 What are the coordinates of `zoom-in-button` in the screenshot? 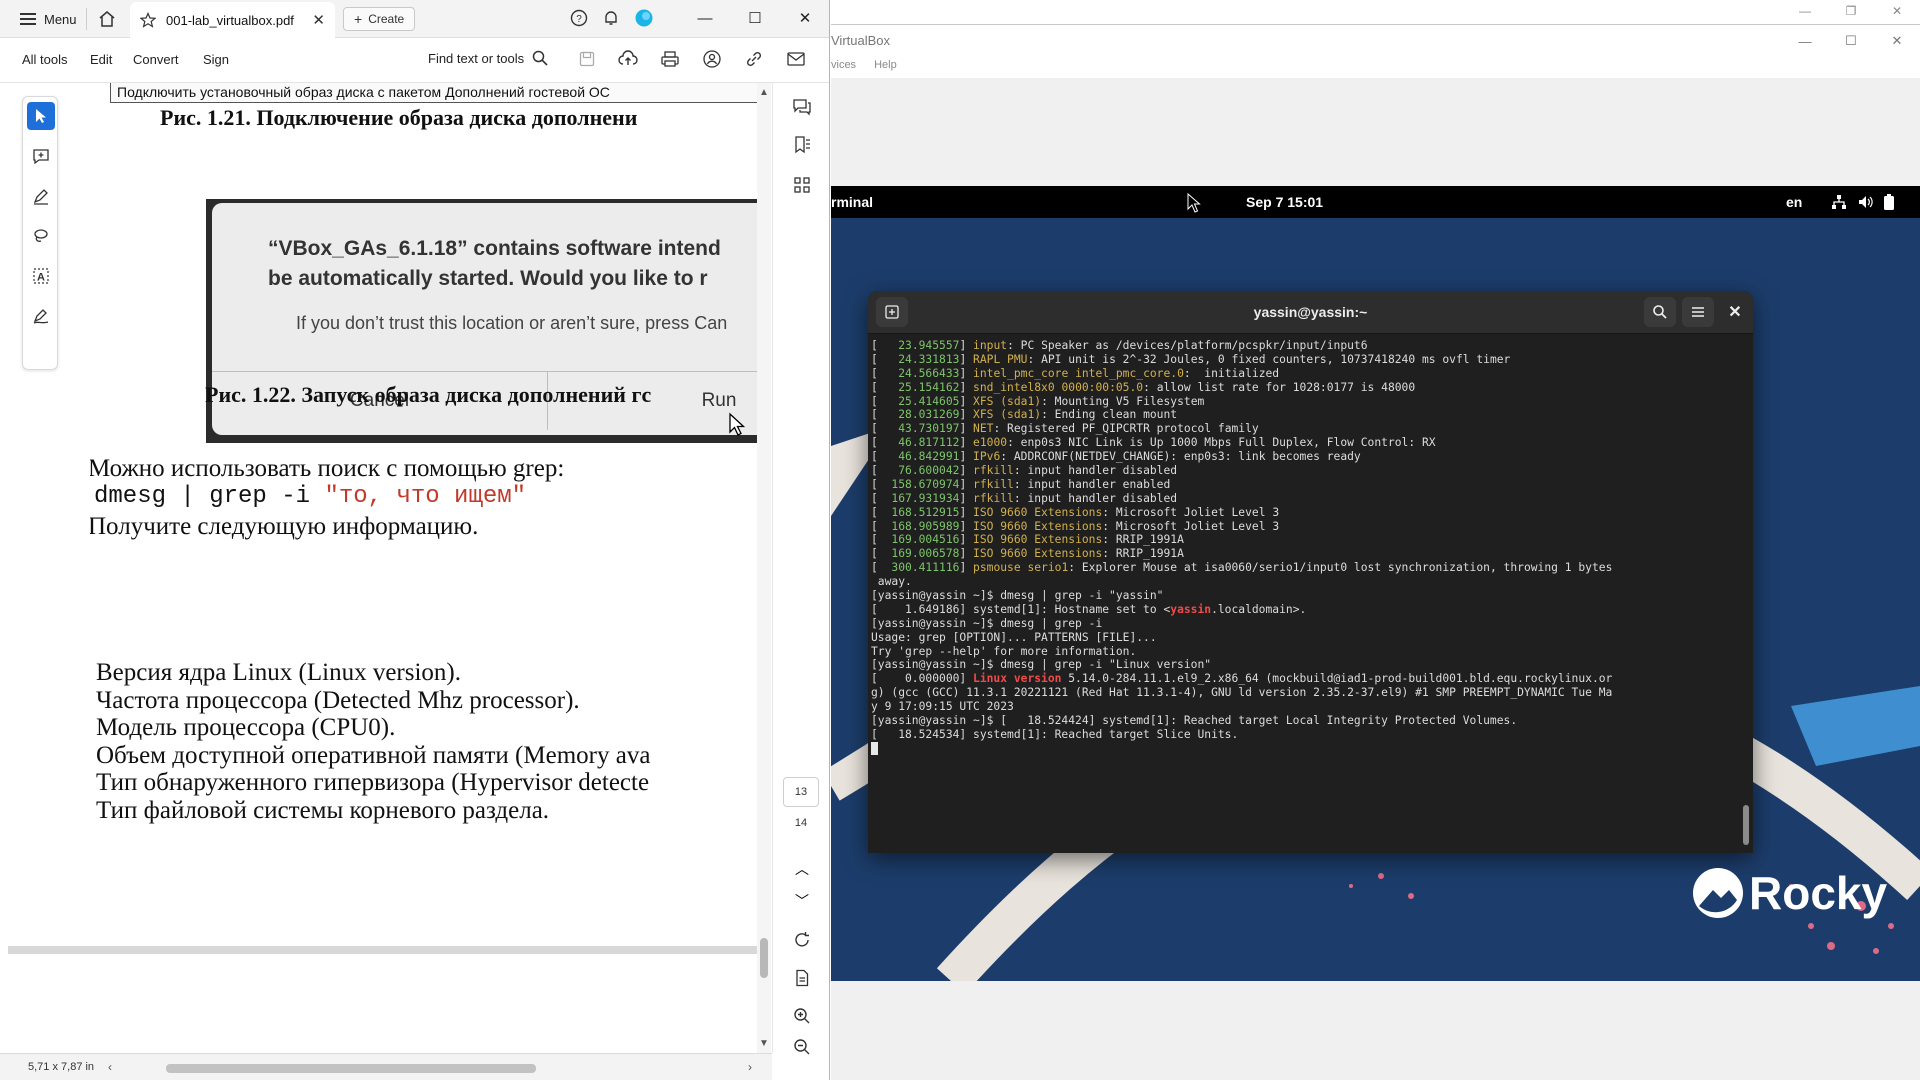 It's located at (802, 1016).